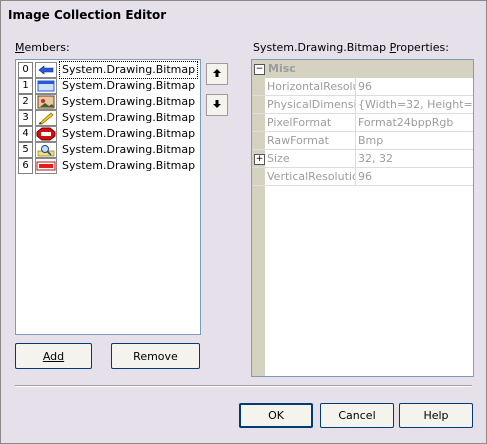  I want to click on cancel-button: Cancel, so click(357, 415).